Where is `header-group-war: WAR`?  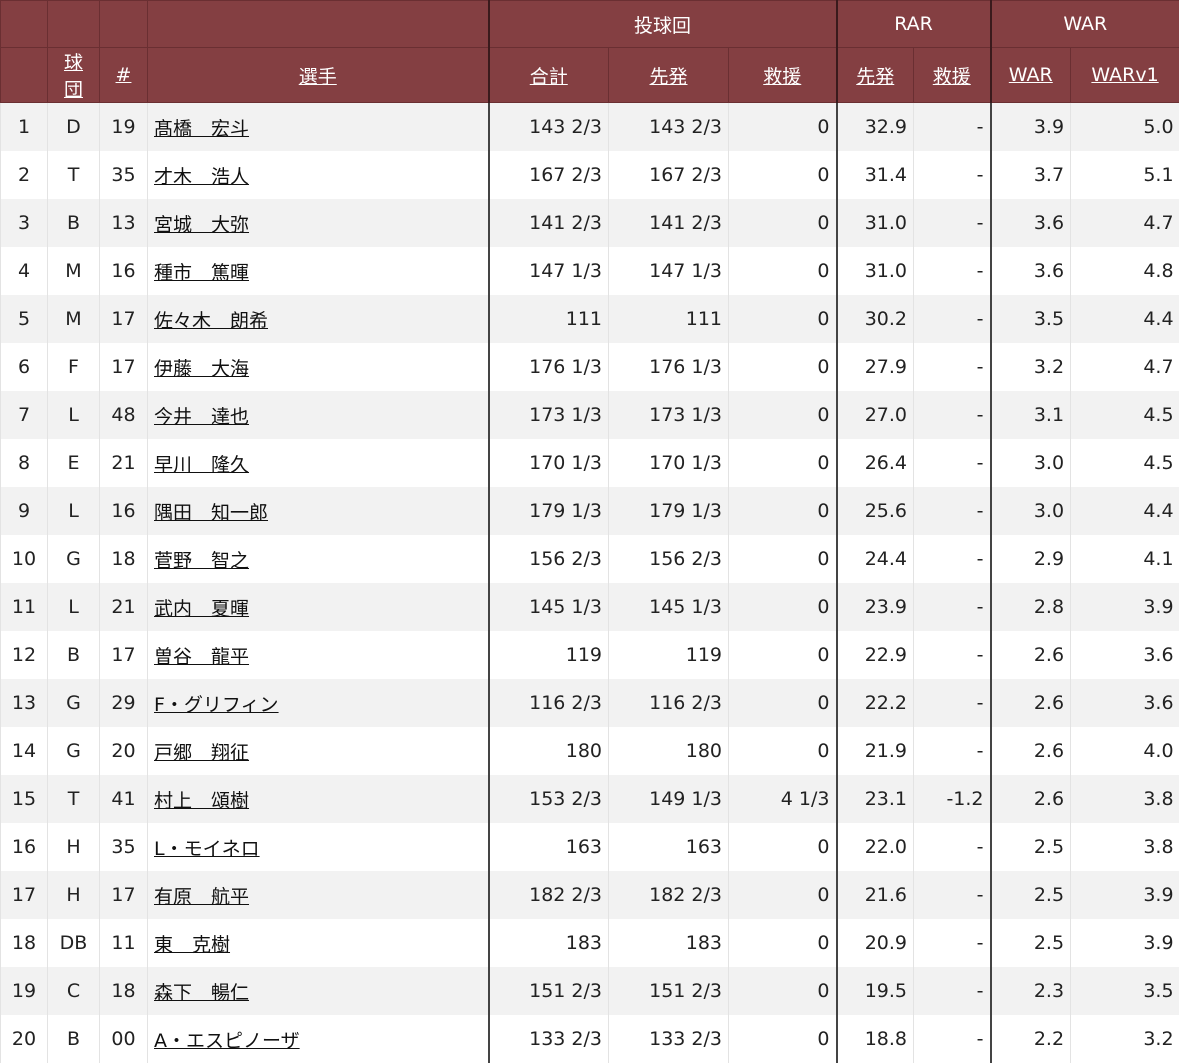 header-group-war: WAR is located at coordinates (1085, 24).